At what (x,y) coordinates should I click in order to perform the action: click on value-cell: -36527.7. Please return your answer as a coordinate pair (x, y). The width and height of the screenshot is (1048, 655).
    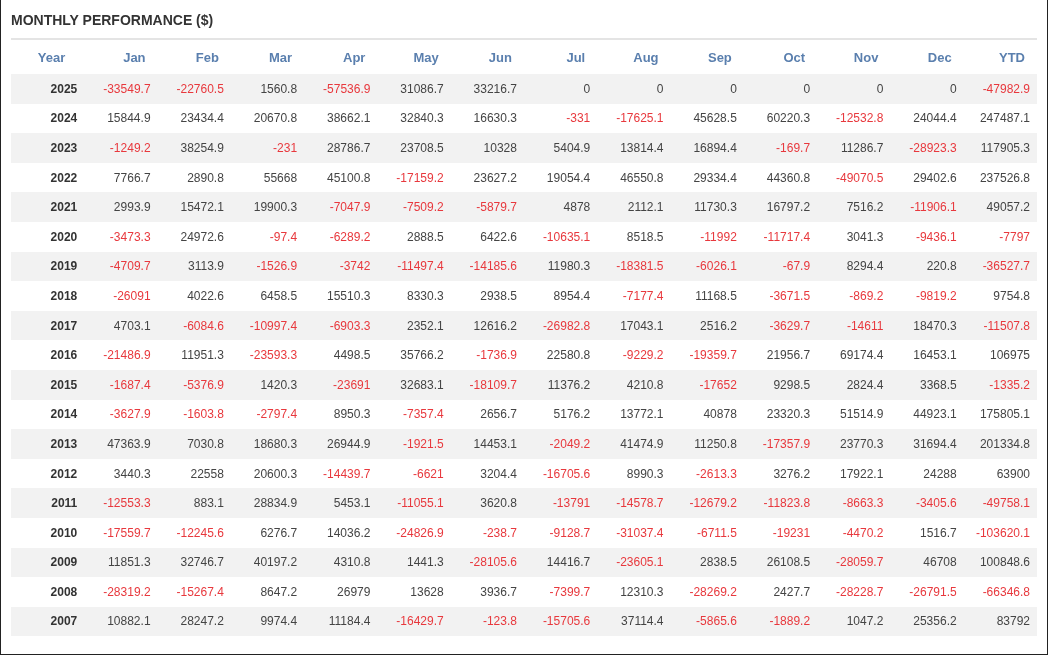
    Looking at the image, I should click on (1000, 266).